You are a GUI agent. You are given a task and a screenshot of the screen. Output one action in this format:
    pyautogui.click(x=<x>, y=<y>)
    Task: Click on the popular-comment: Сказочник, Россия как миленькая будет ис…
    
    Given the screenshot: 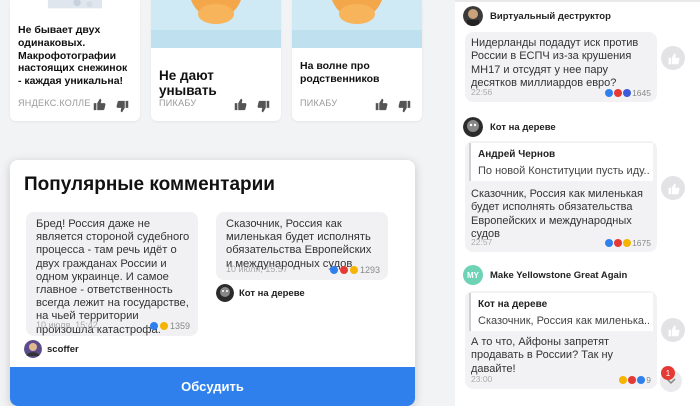 What is the action you would take?
    pyautogui.click(x=302, y=246)
    